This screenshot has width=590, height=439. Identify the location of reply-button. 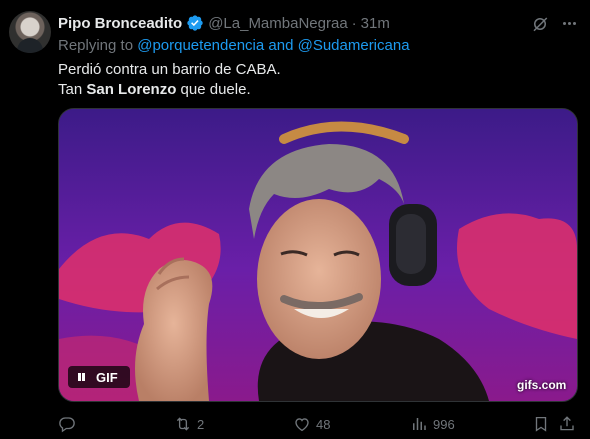
(69, 424).